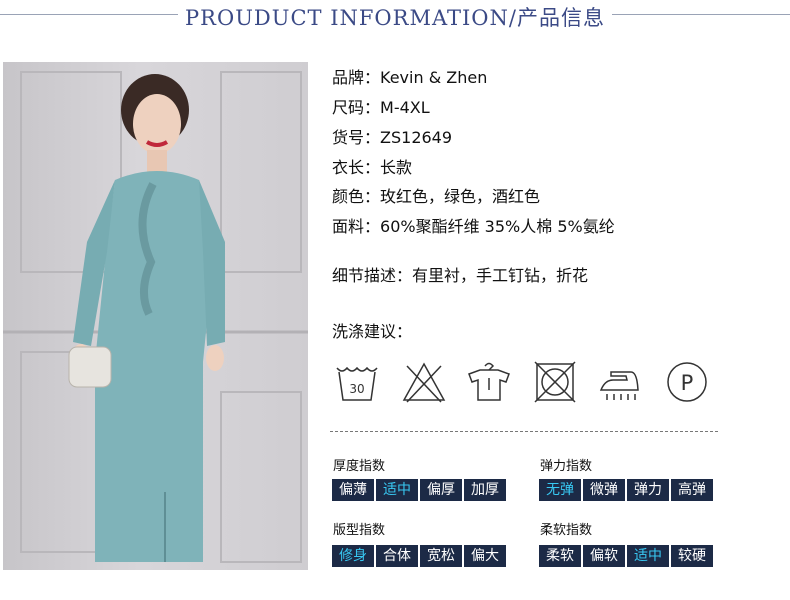  What do you see at coordinates (497, 226) in the screenshot?
I see `spec-value: 60%聚酯纤维 35%人棉 5%氨纶` at bounding box center [497, 226].